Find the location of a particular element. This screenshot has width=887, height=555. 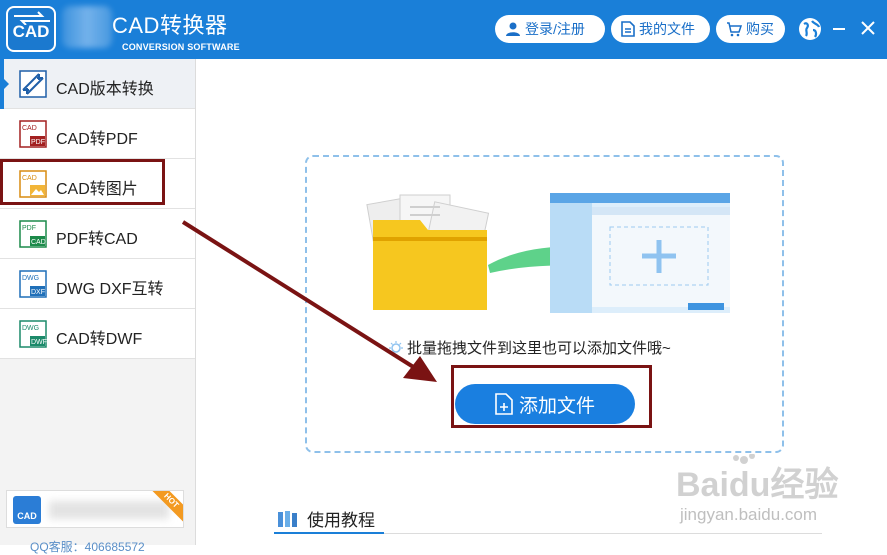

tutorial-label: 使用教程 is located at coordinates (341, 520).